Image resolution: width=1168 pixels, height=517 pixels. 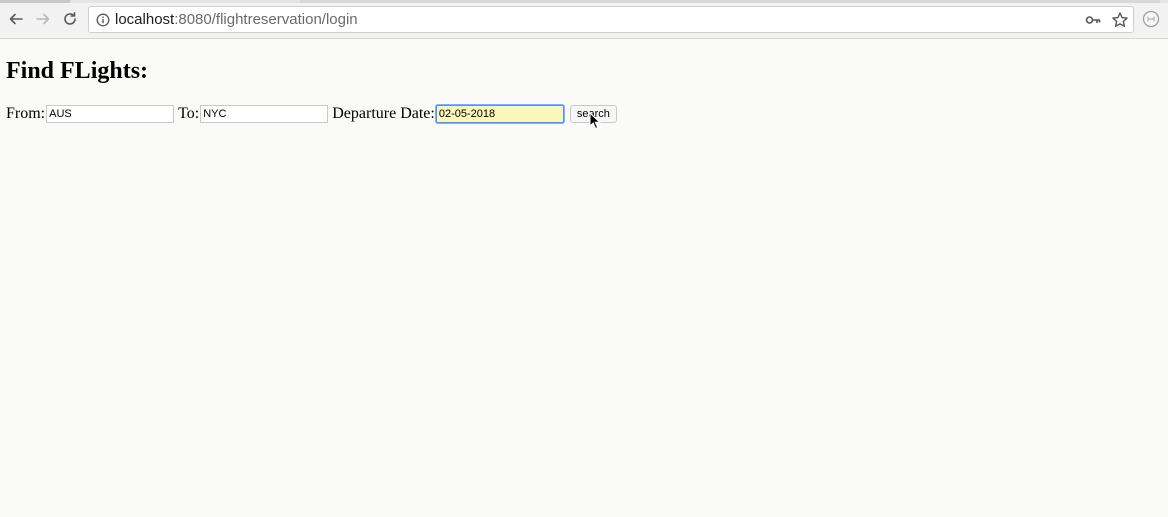 I want to click on from-label: From:, so click(x=26, y=113).